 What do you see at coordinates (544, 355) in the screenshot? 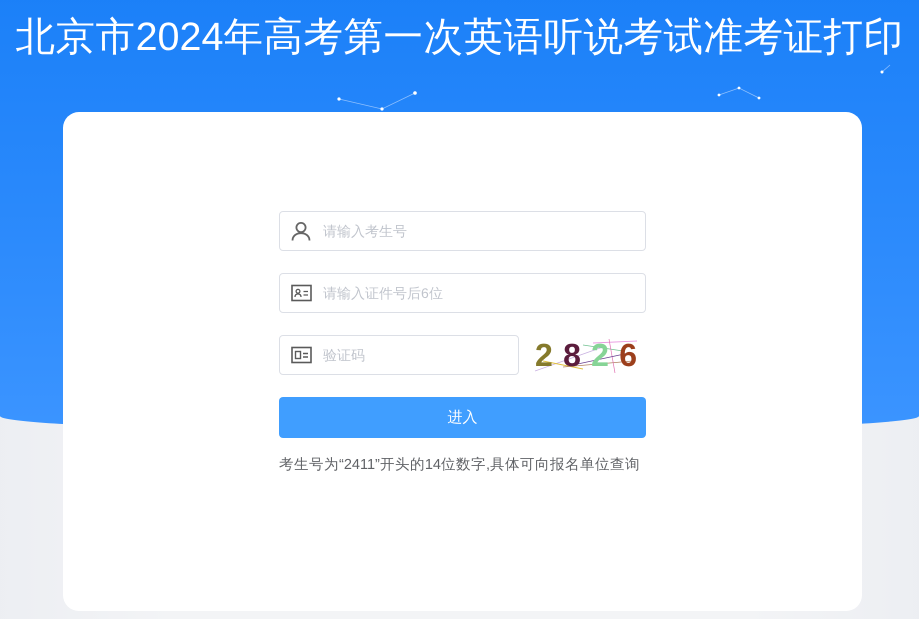
I see `captcha-digit: 2` at bounding box center [544, 355].